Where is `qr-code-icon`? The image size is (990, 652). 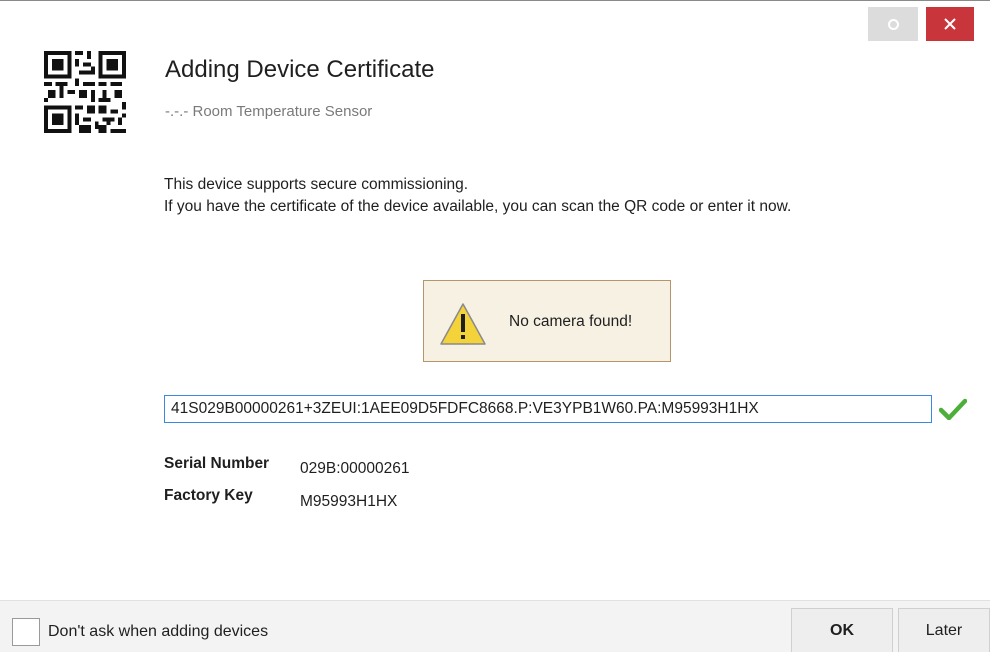
qr-code-icon is located at coordinates (85, 92).